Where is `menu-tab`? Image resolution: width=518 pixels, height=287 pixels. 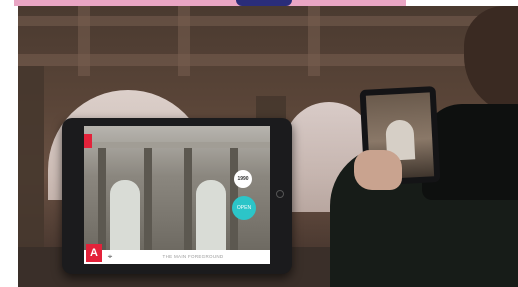 menu-tab is located at coordinates (88, 141).